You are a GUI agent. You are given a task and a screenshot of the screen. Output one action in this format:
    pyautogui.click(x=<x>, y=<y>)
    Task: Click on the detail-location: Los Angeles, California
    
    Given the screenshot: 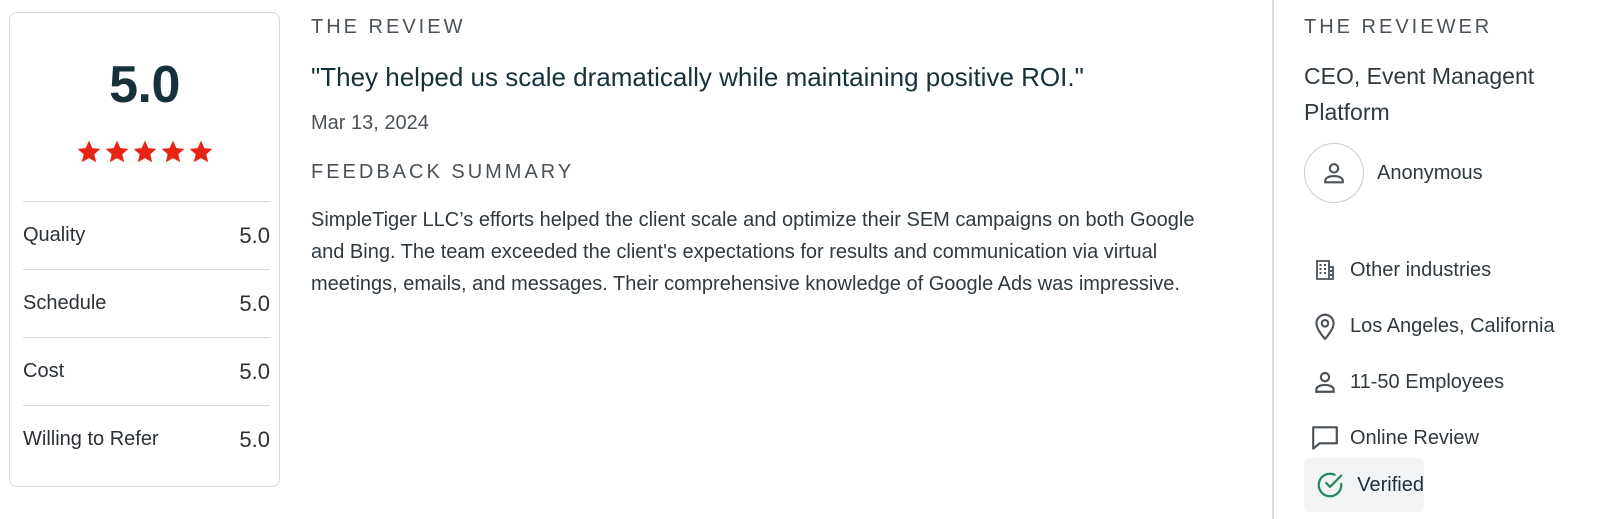 What is the action you would take?
    pyautogui.click(x=1429, y=326)
    